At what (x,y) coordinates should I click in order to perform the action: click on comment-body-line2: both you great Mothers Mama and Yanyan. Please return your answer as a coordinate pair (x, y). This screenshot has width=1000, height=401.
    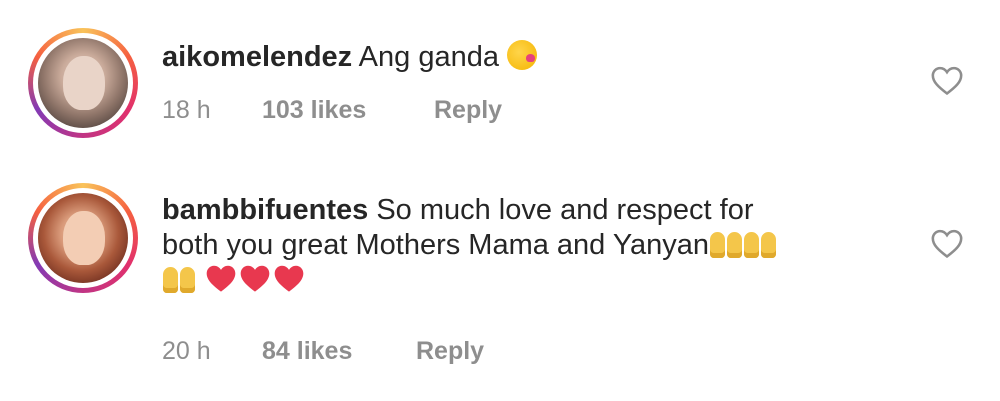
    Looking at the image, I should click on (436, 245).